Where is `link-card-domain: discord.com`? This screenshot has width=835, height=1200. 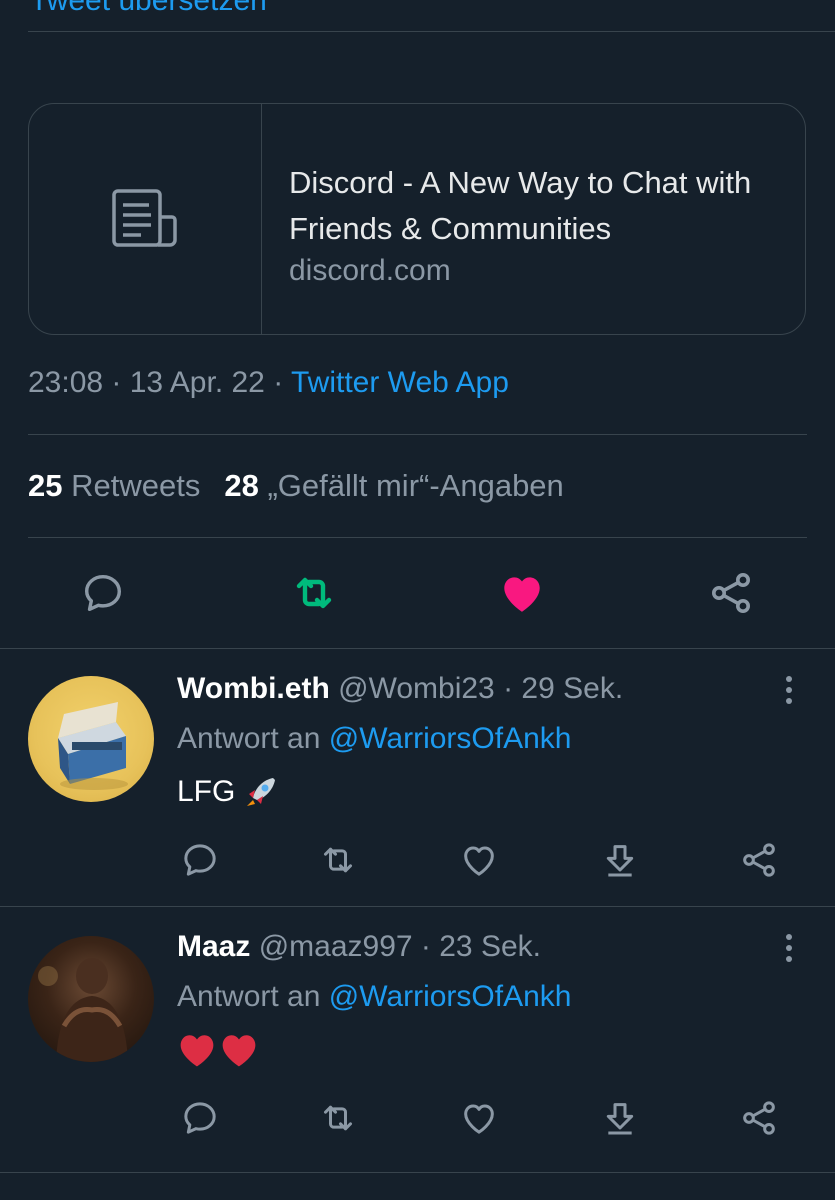 link-card-domain: discord.com is located at coordinates (370, 270).